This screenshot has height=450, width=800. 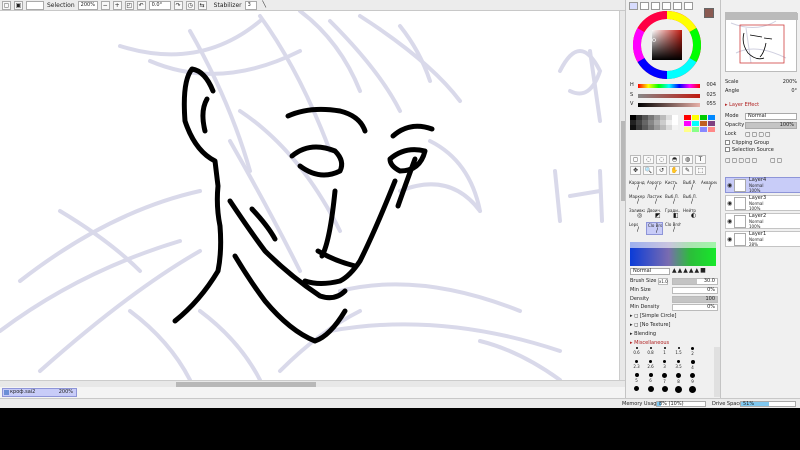 I want to click on brush-size-row: Brush Size x1.0 30.0, so click(x=674, y=282).